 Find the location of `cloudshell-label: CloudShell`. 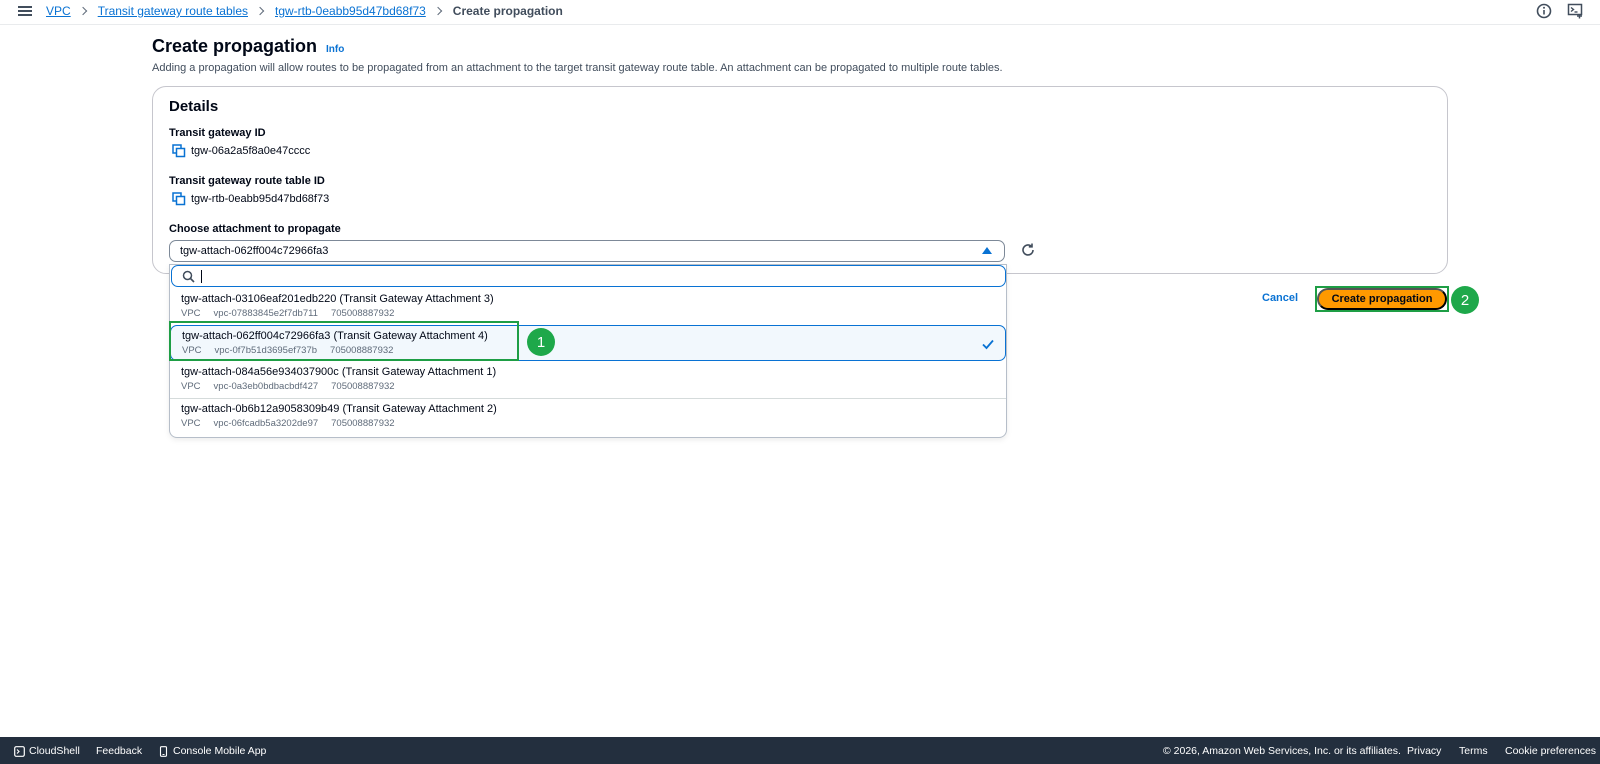

cloudshell-label: CloudShell is located at coordinates (54, 751).